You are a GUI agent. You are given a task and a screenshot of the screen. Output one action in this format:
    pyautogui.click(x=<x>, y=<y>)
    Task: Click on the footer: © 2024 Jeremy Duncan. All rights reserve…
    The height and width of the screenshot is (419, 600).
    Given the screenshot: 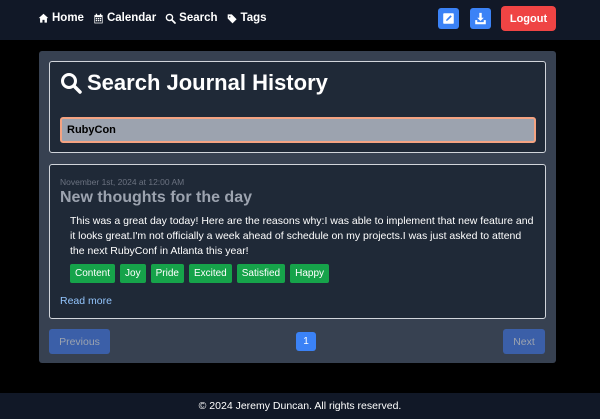 What is the action you would take?
    pyautogui.click(x=300, y=406)
    